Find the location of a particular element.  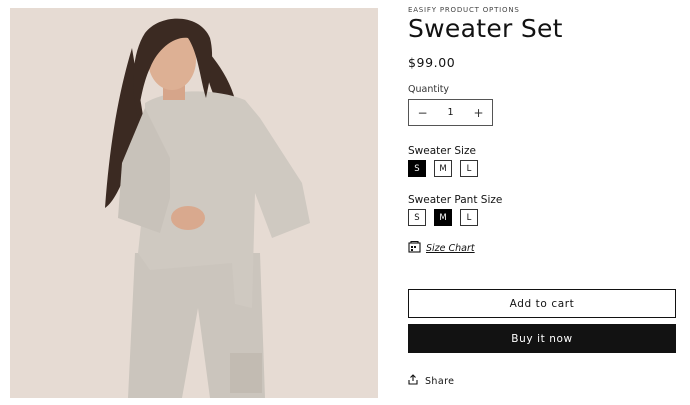

quantity-increase-button: + is located at coordinates (478, 112).